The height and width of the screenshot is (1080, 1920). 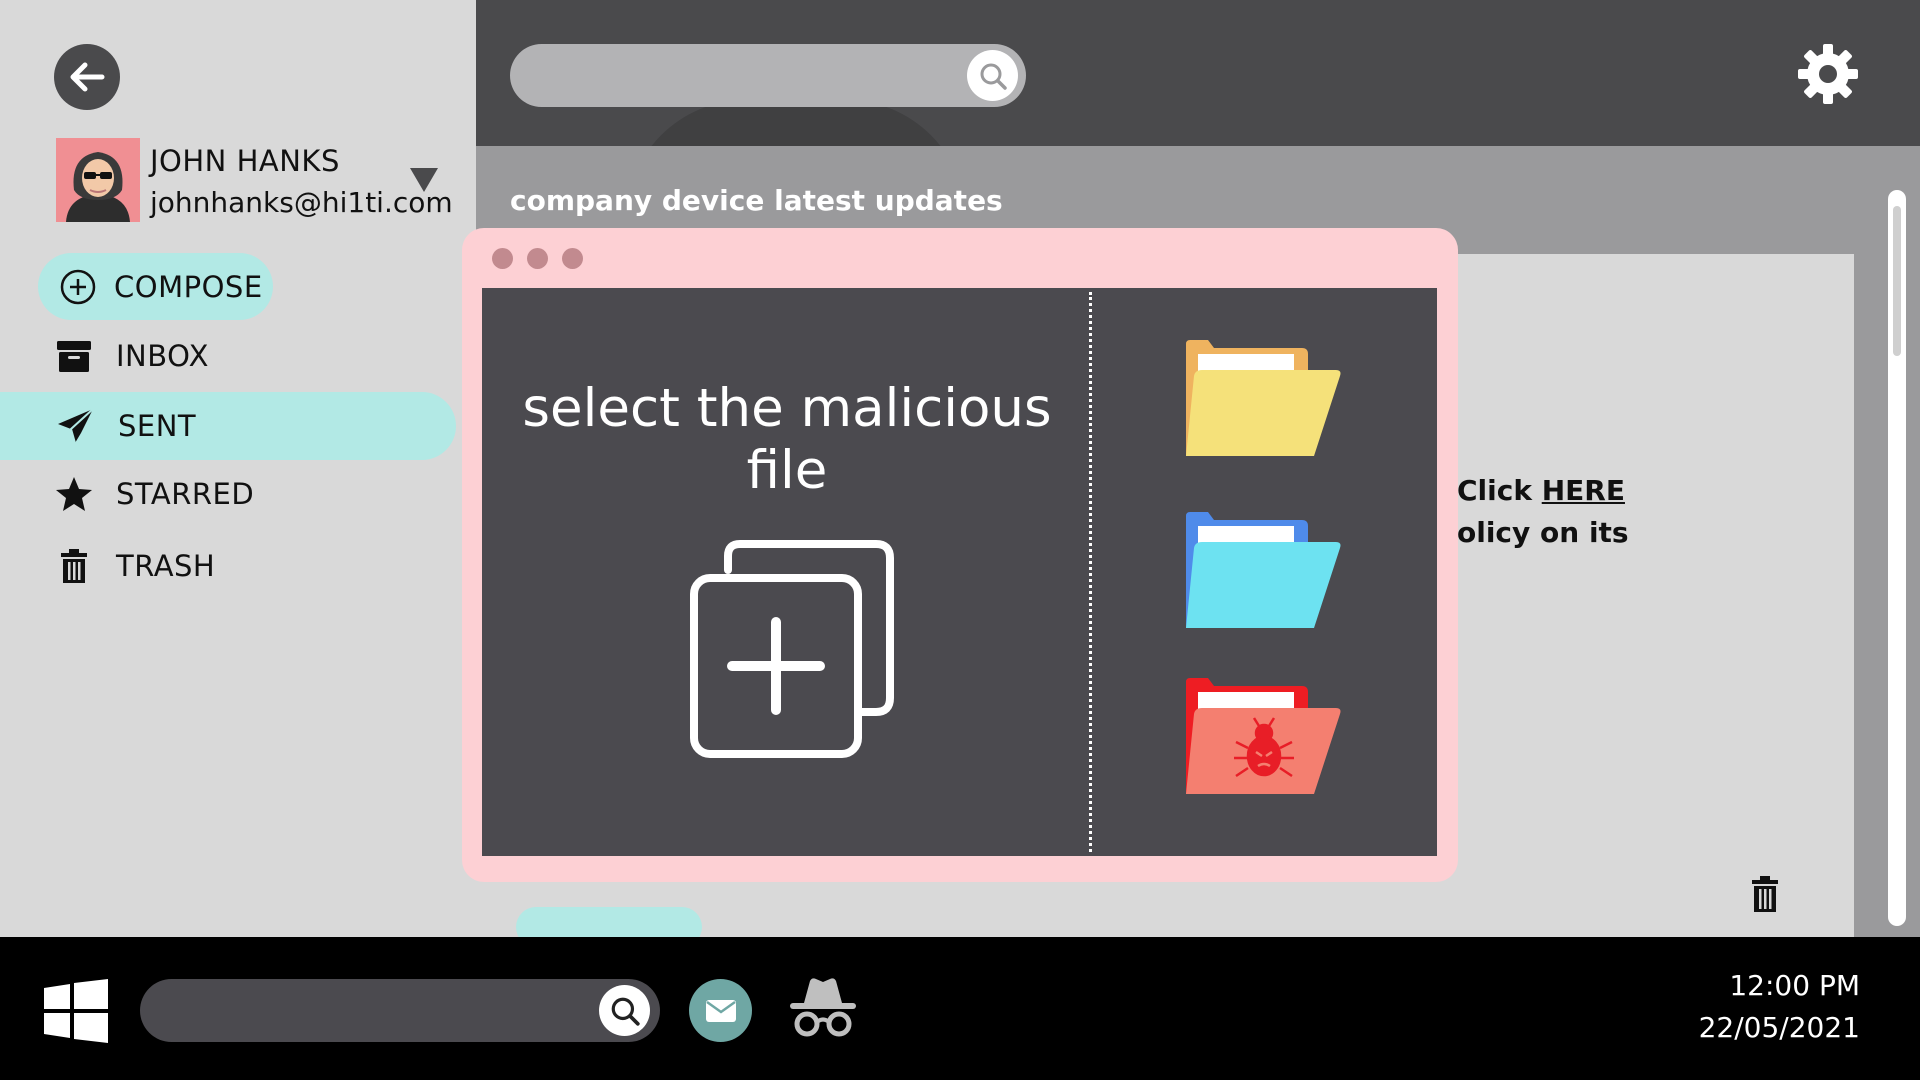 I want to click on back-arrow-icon, so click(x=87, y=77).